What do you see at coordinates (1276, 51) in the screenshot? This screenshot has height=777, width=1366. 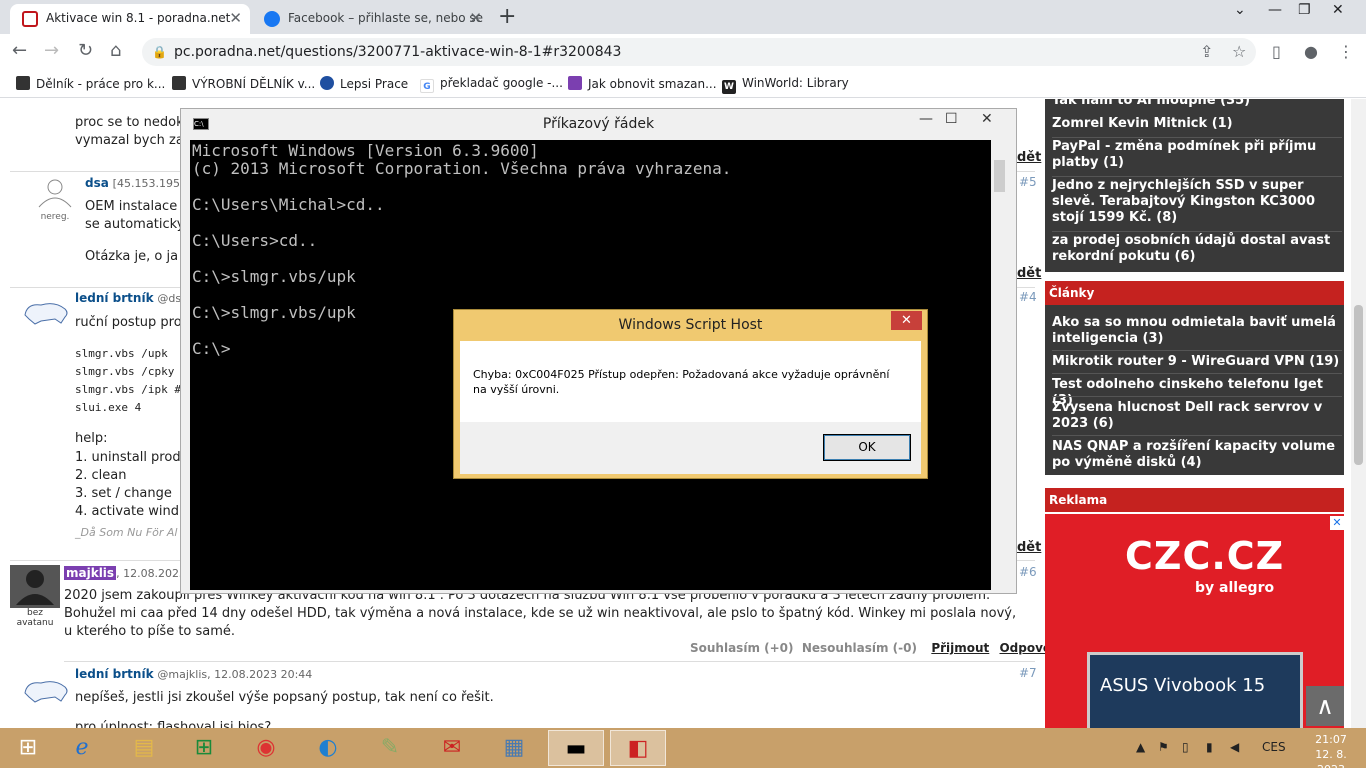 I see `side-panel-icon: ▯` at bounding box center [1276, 51].